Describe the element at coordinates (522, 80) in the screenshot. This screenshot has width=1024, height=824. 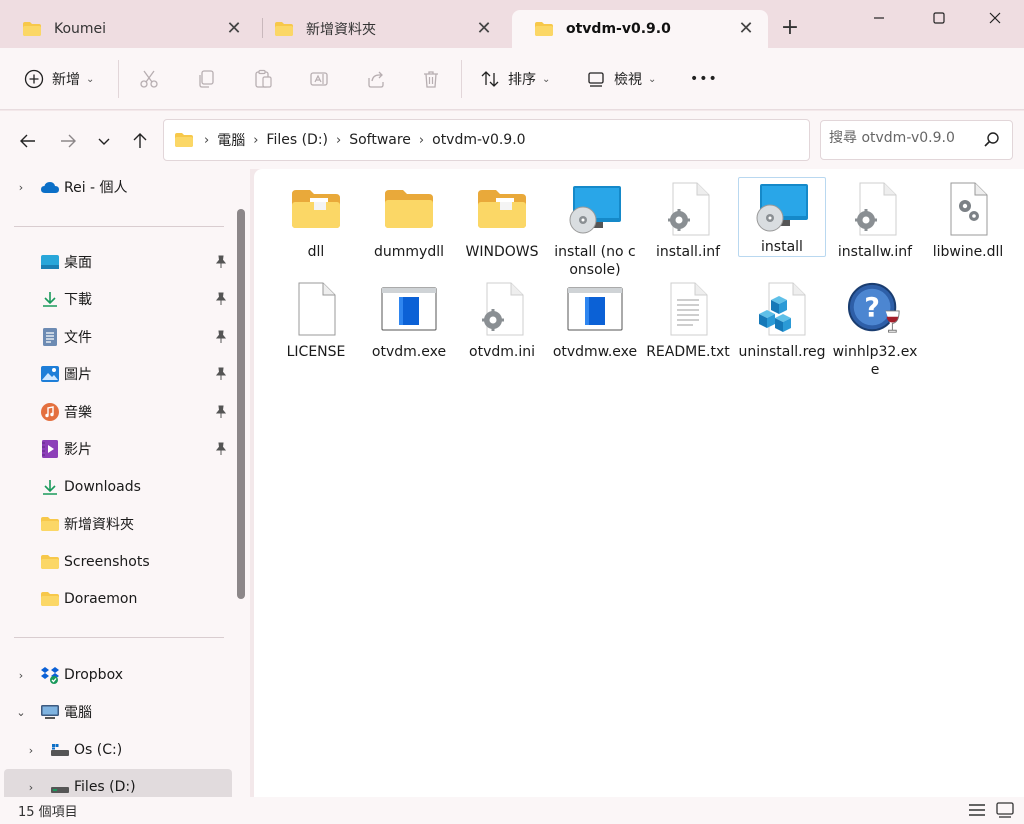
I see `sort-label: 排序` at that location.